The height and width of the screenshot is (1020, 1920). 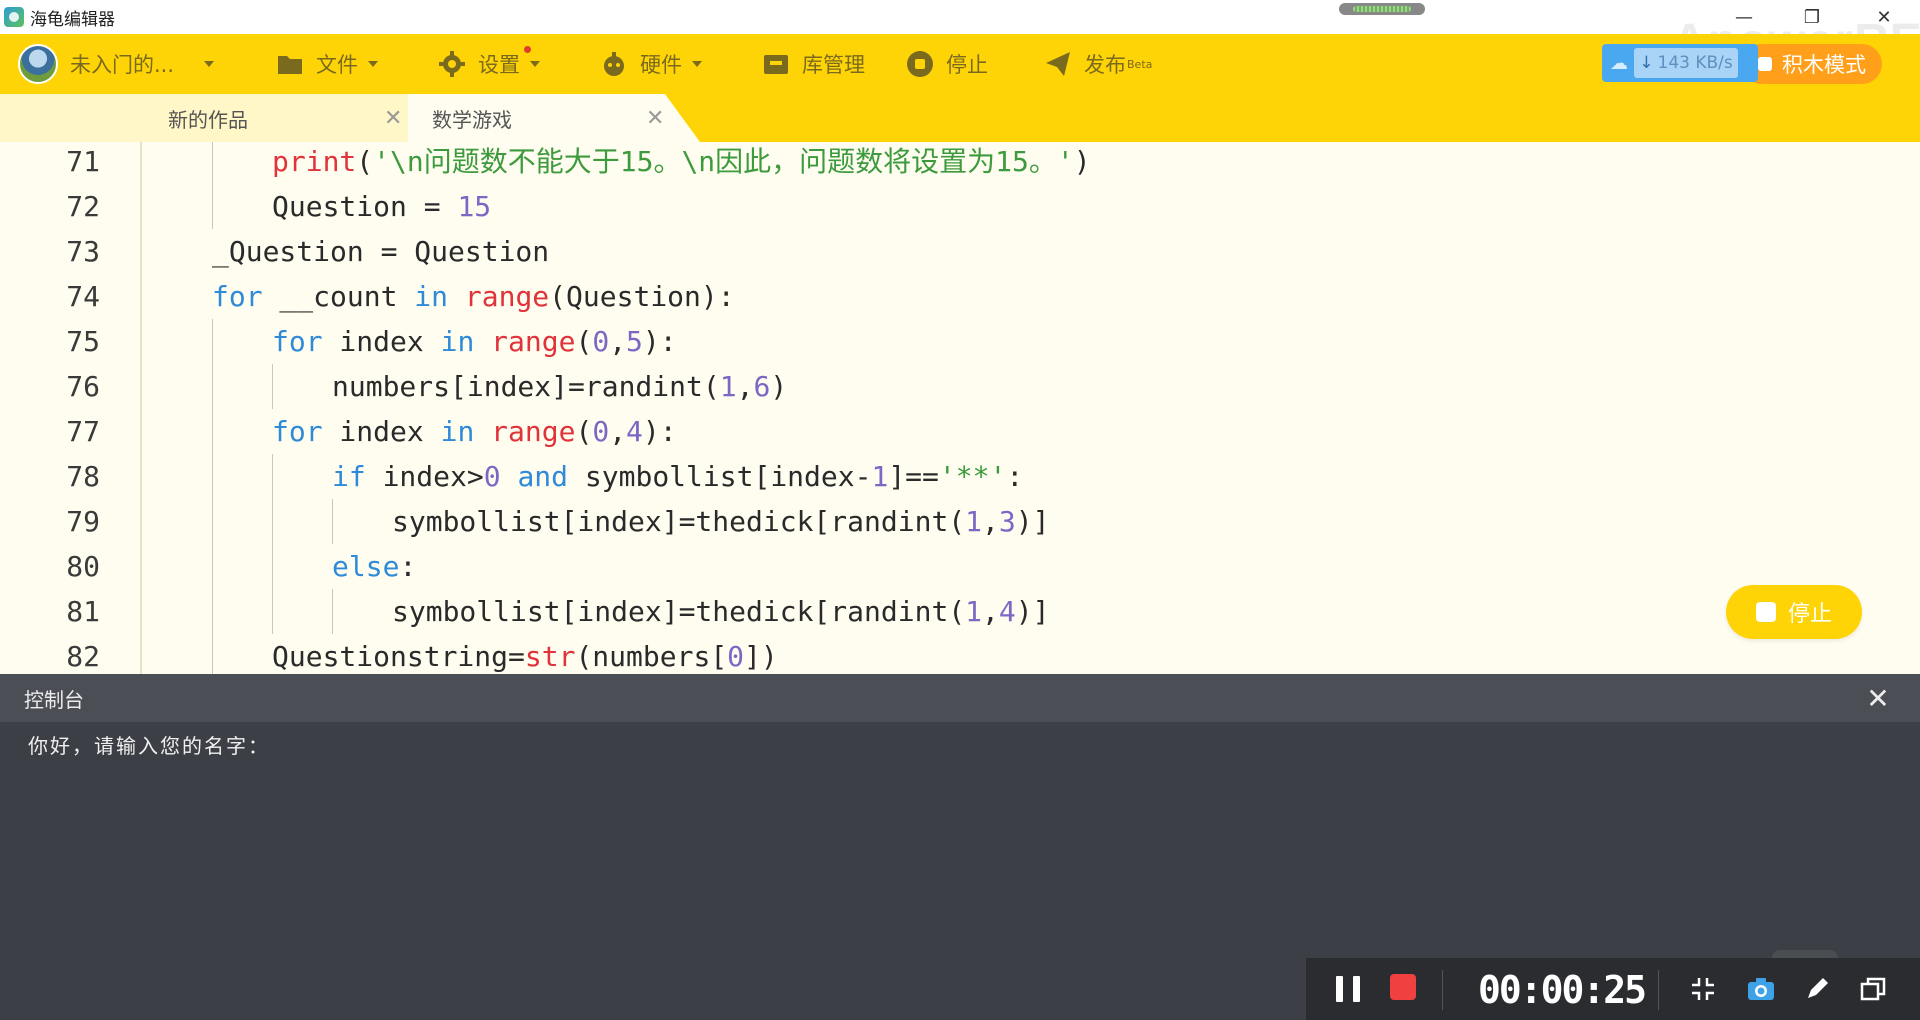 I want to click on code-line: 74 for __count in range(Question):, so click(x=960, y=296).